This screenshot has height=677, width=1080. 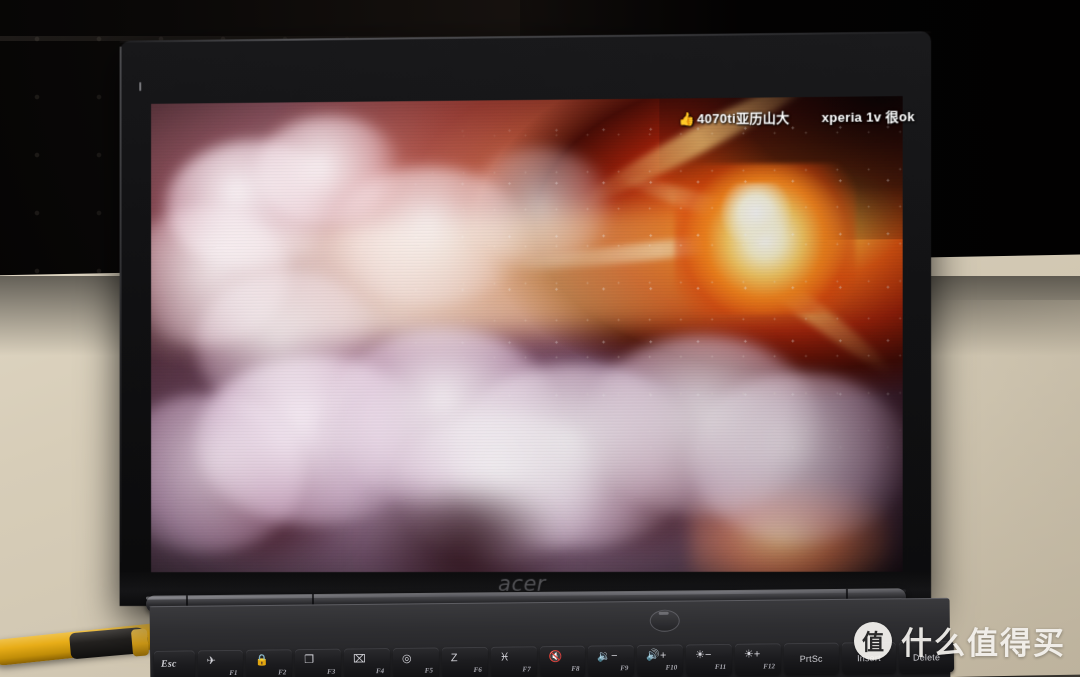 What do you see at coordinates (380, 671) in the screenshot?
I see `key-fn-label: F4` at bounding box center [380, 671].